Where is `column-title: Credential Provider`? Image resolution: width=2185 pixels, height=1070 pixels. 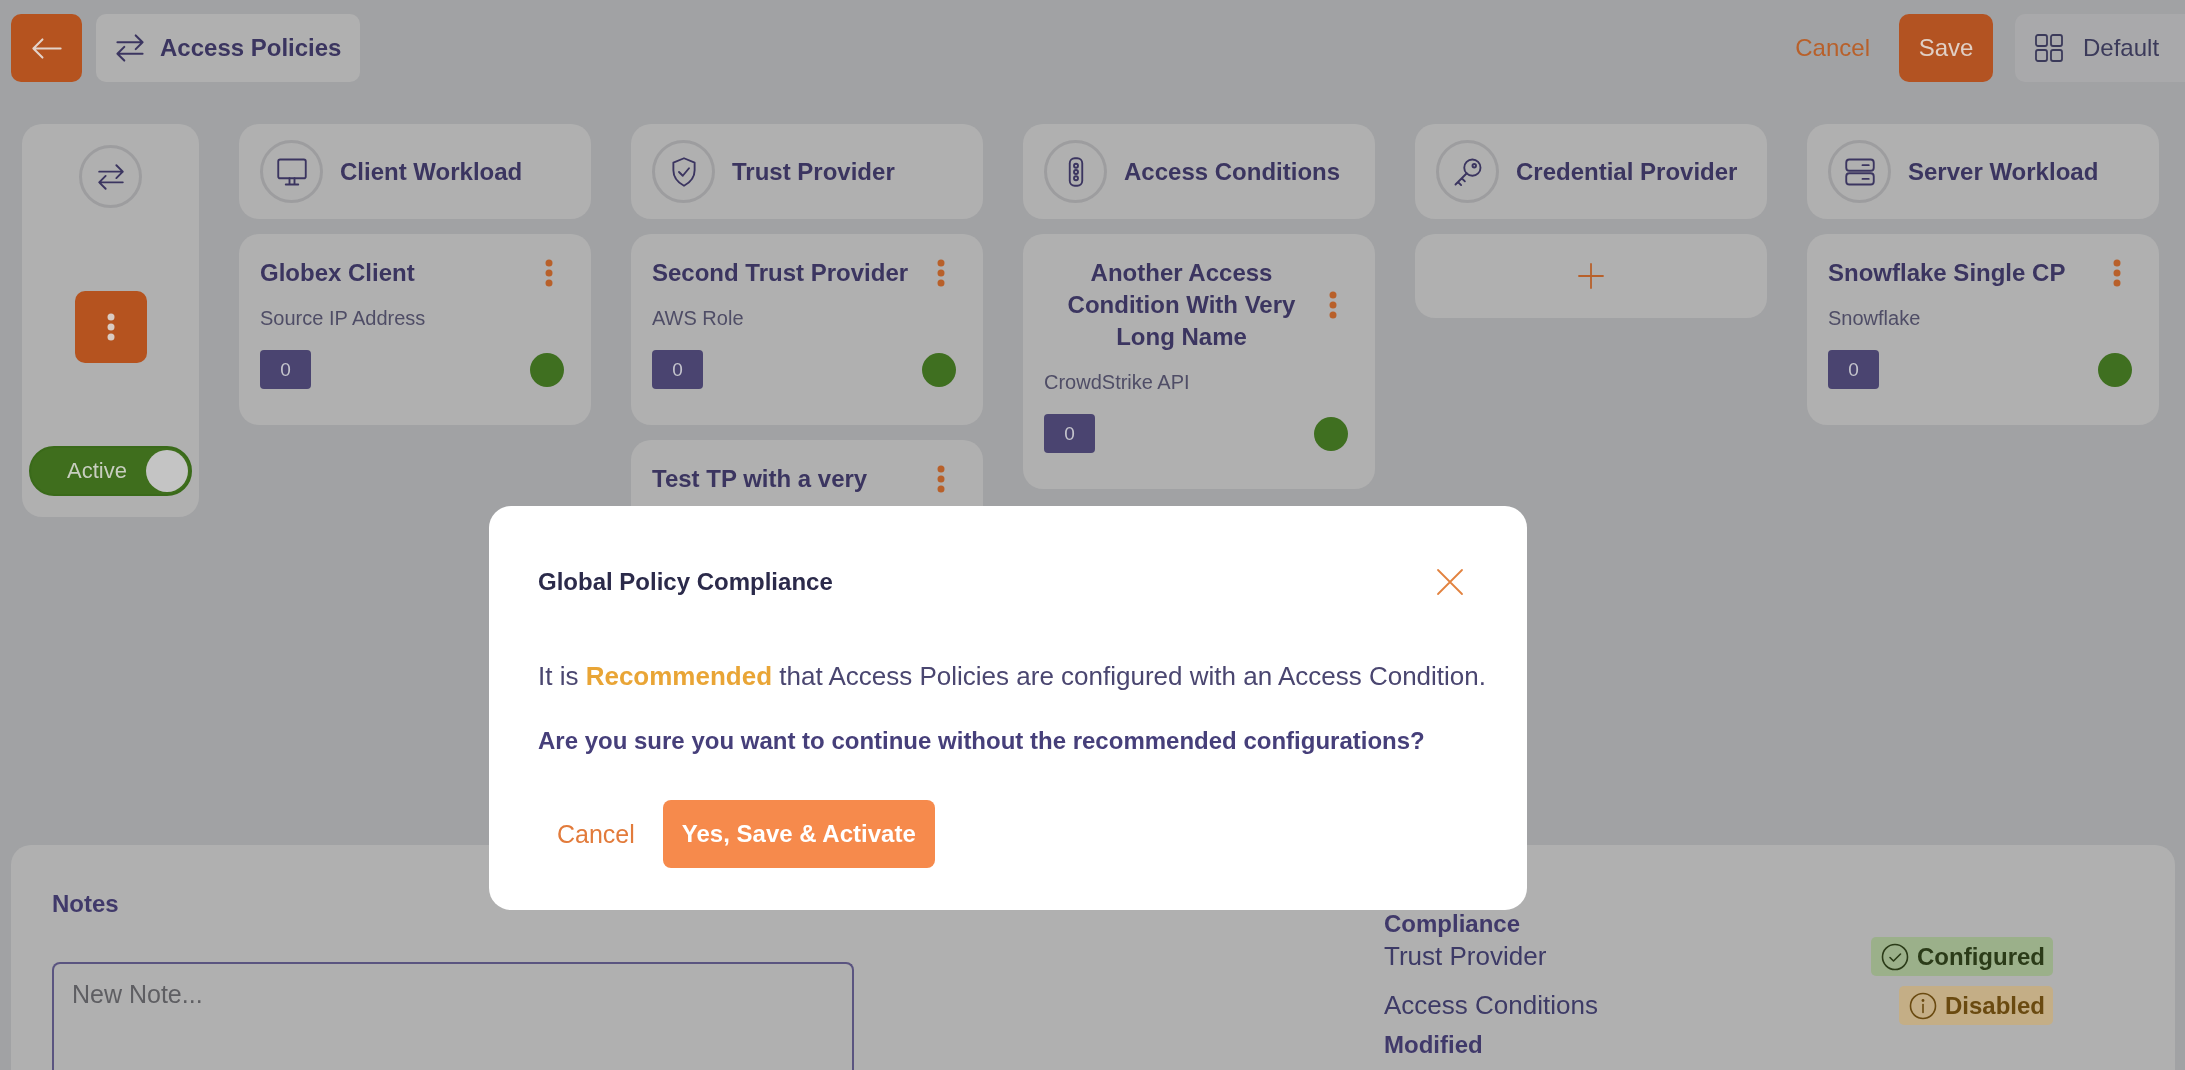
column-title: Credential Provider is located at coordinates (1627, 171).